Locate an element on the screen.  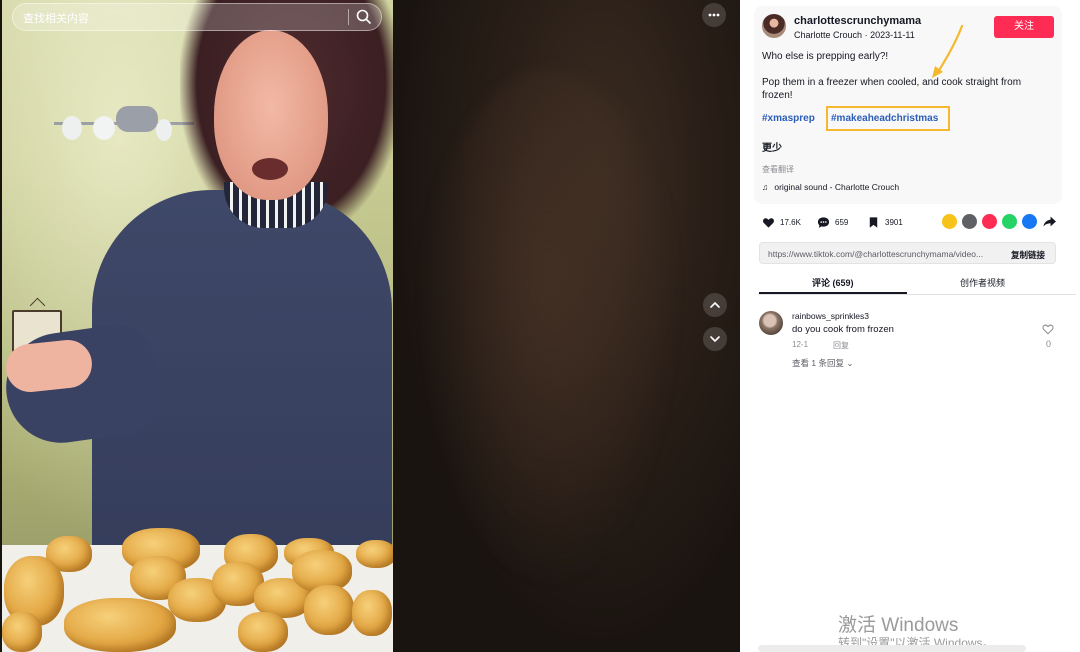
music-note-icon: ♫ is located at coordinates (765, 187).